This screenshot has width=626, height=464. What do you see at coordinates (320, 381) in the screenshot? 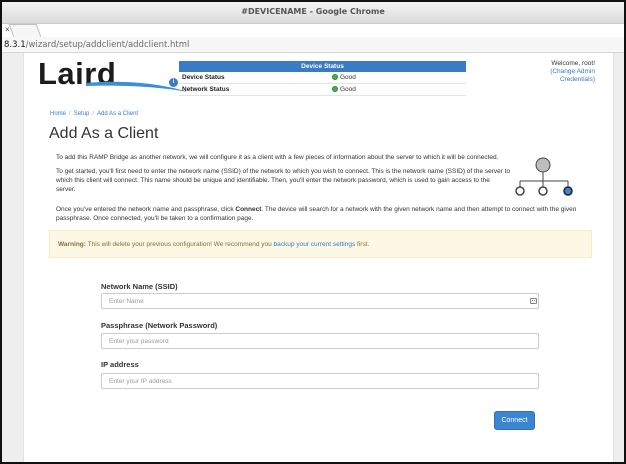
I see `ip-address-input` at bounding box center [320, 381].